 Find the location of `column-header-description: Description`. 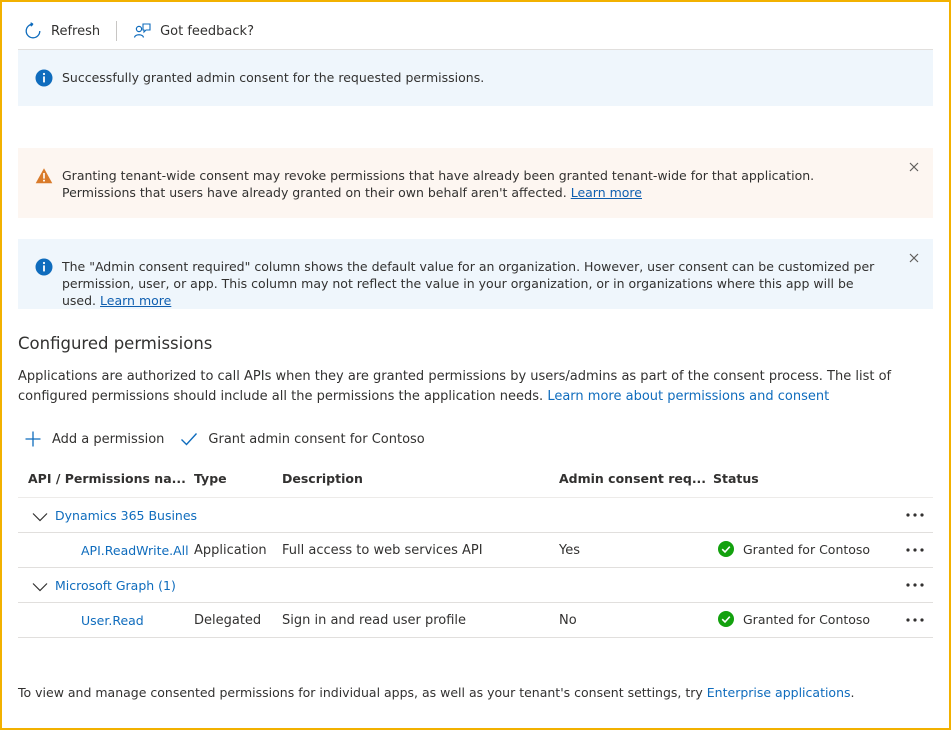

column-header-description: Description is located at coordinates (322, 478).